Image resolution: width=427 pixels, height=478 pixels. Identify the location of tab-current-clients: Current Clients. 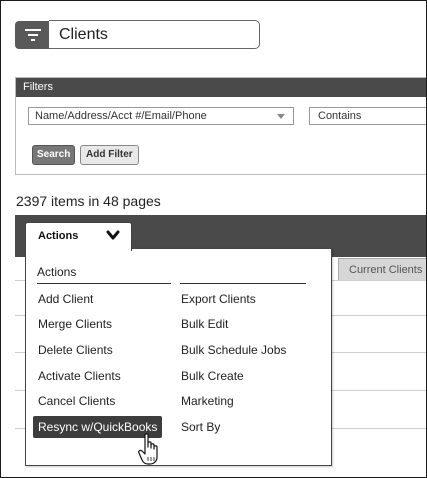
(382, 269).